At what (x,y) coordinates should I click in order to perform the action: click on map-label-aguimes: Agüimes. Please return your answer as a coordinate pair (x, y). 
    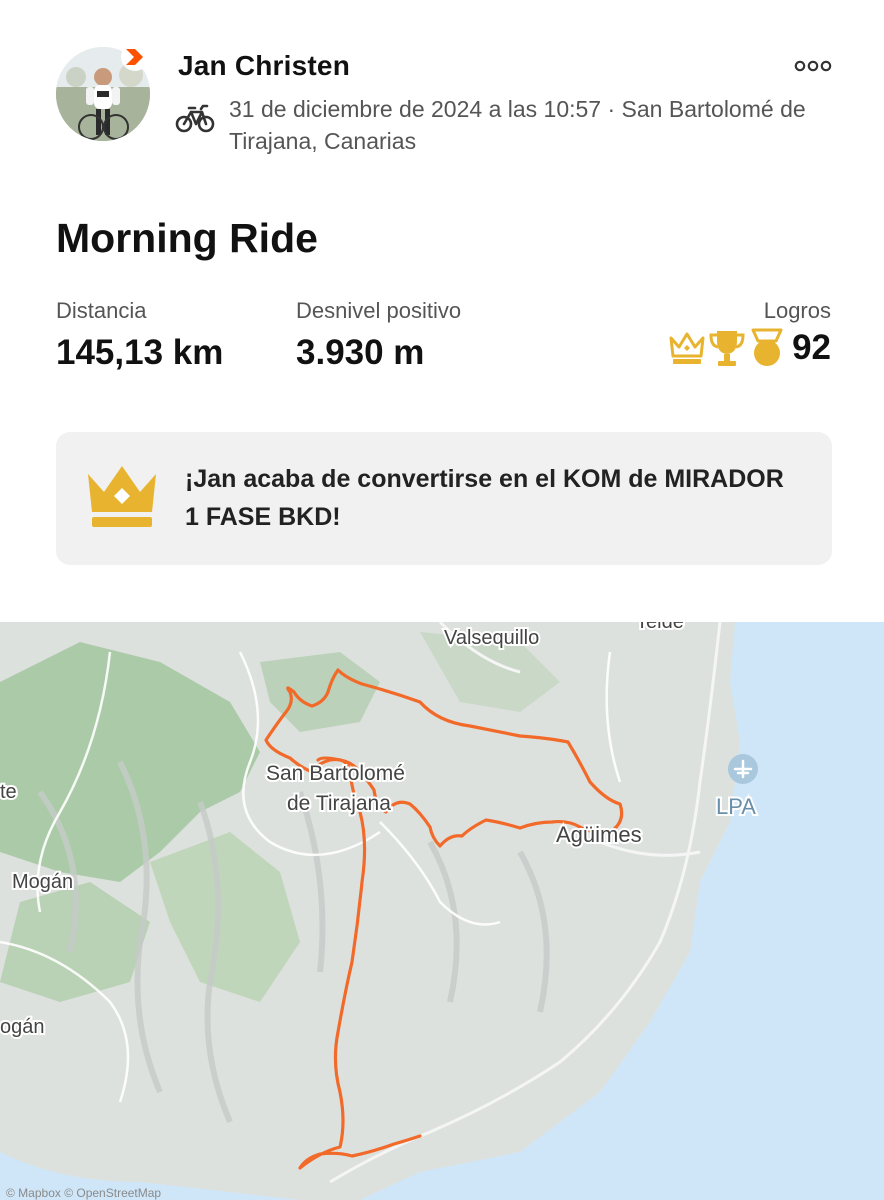
    Looking at the image, I should click on (599, 834).